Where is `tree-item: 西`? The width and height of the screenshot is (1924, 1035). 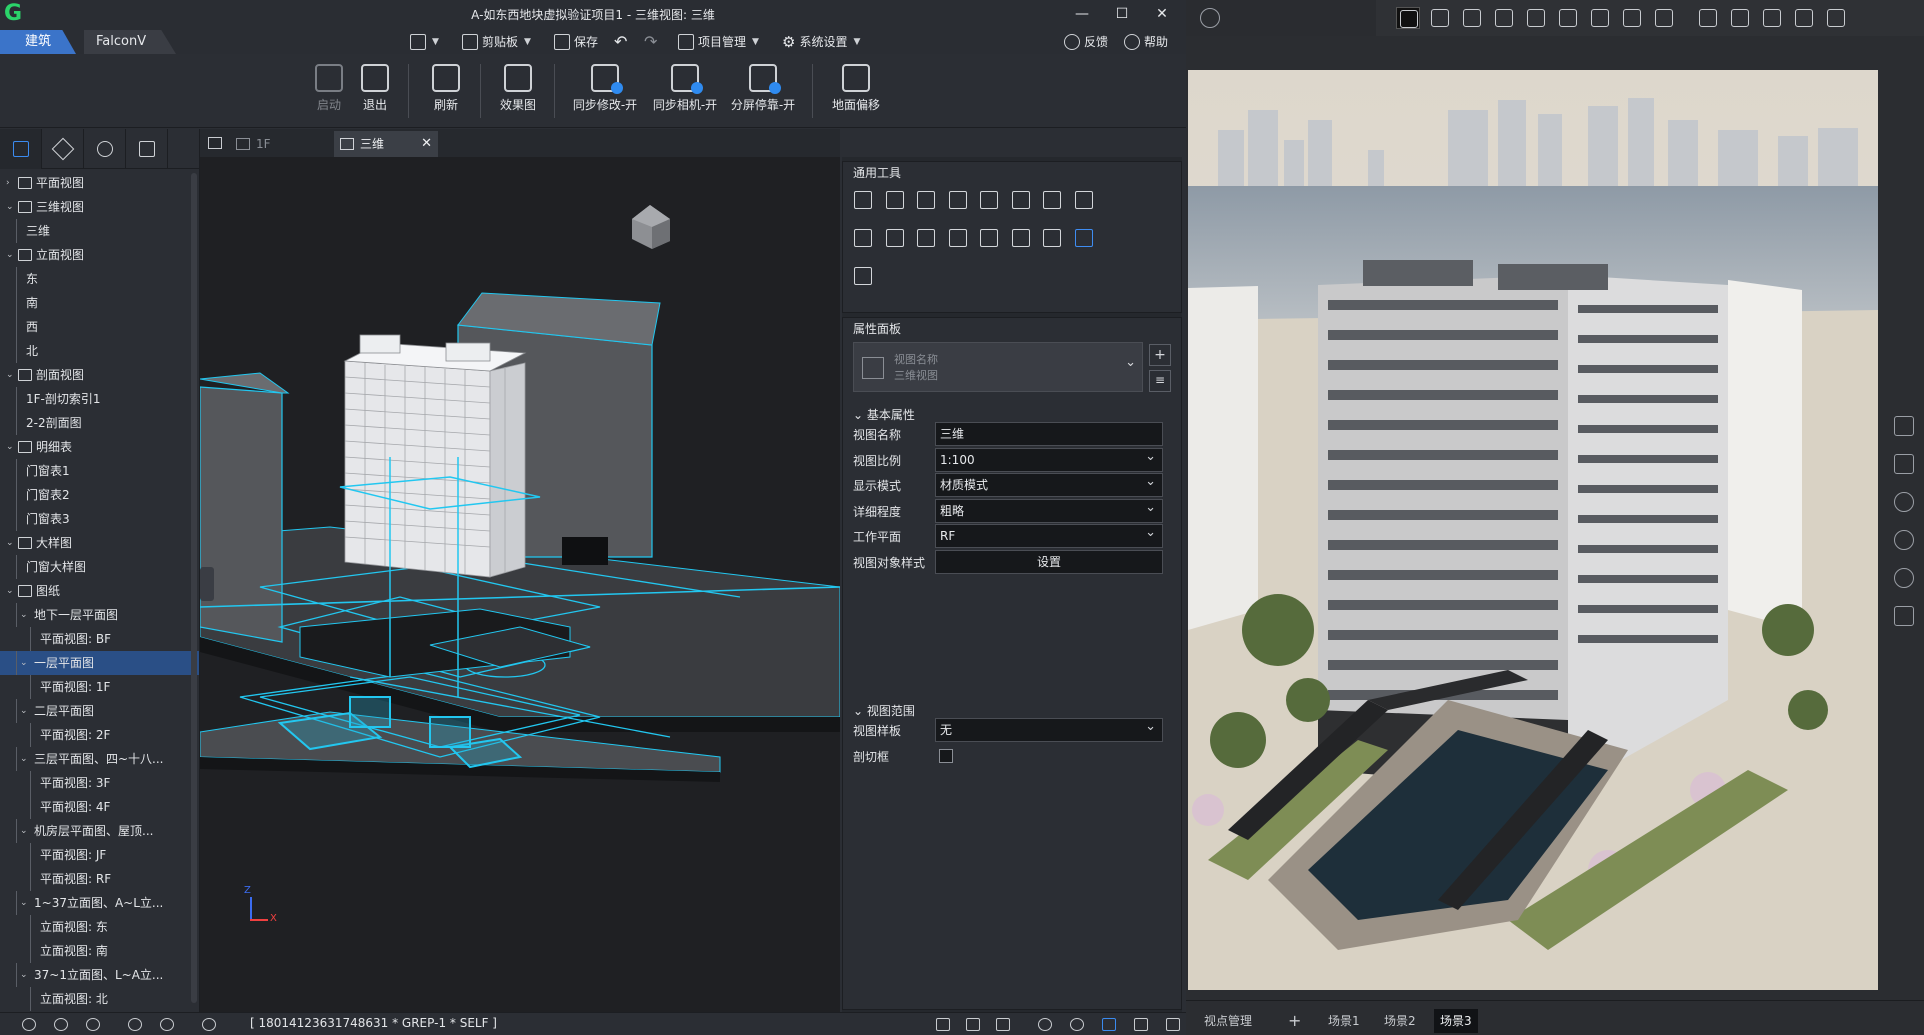
tree-item: 西 is located at coordinates (99, 327).